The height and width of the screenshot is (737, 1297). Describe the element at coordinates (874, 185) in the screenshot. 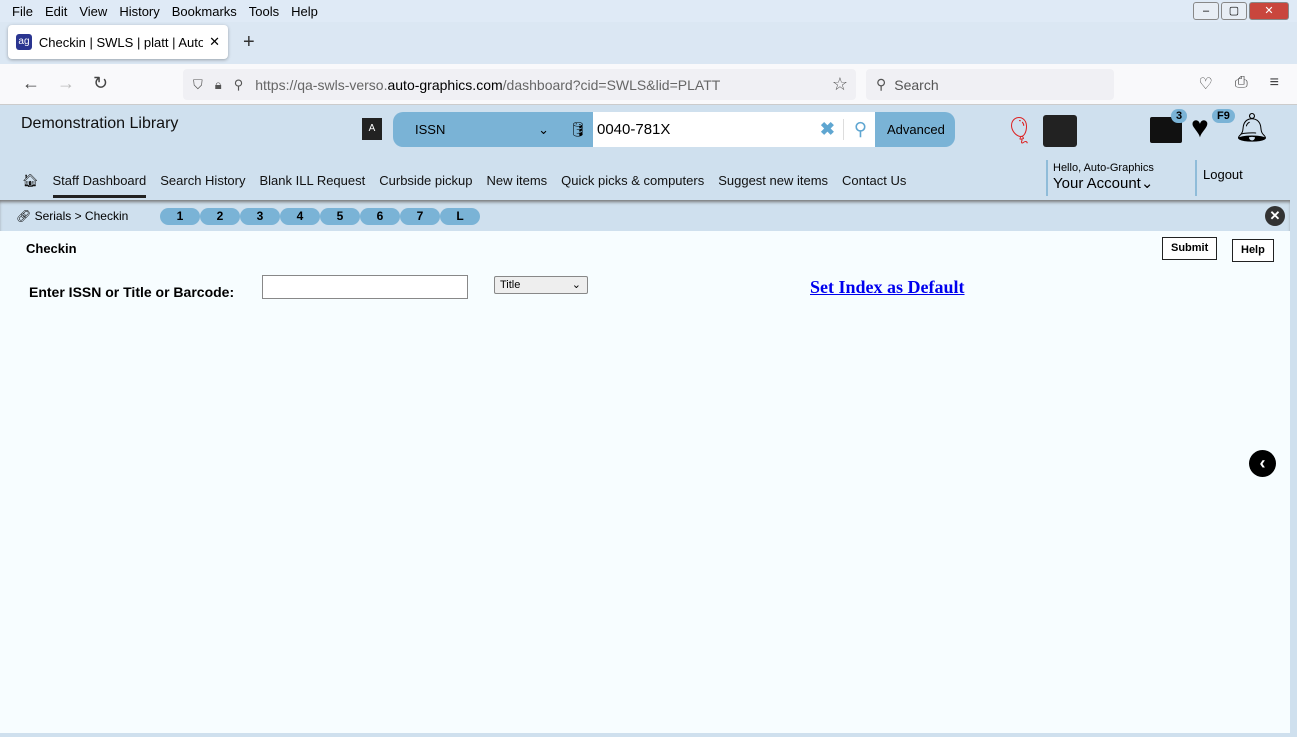

I see `nav-contact-us: Contact Us` at that location.